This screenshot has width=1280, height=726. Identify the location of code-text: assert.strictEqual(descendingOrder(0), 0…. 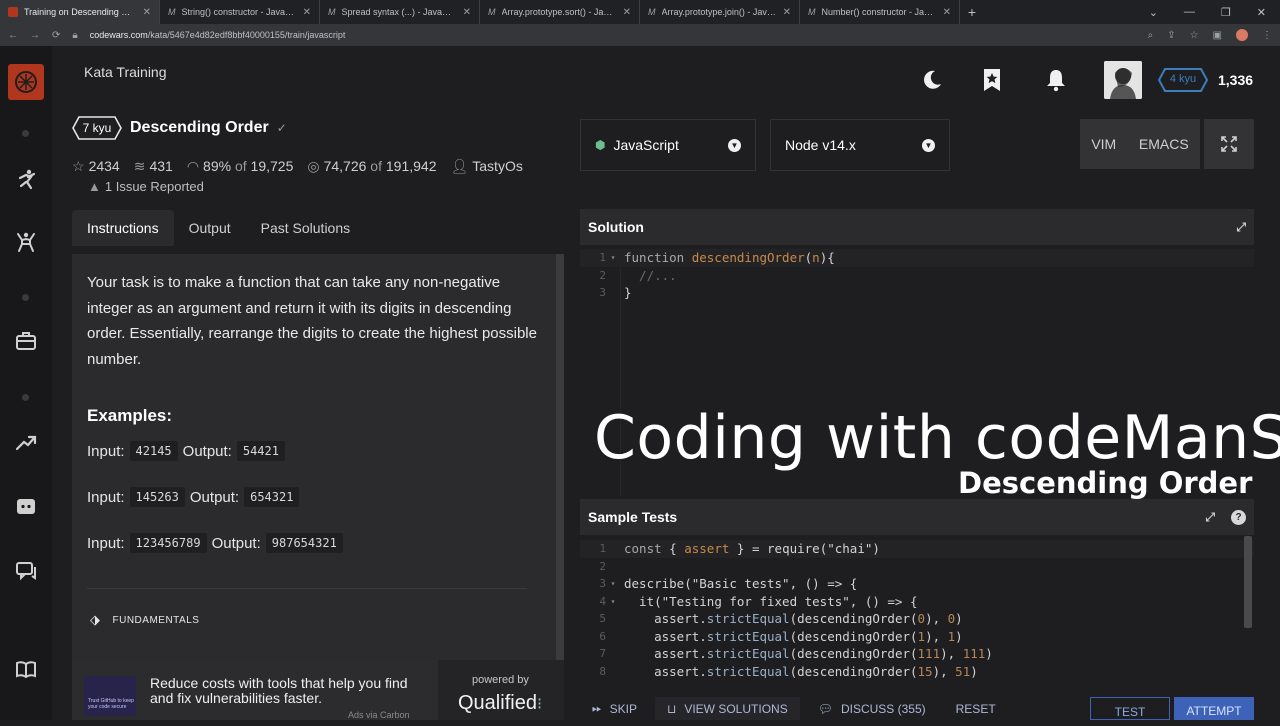
(791, 618).